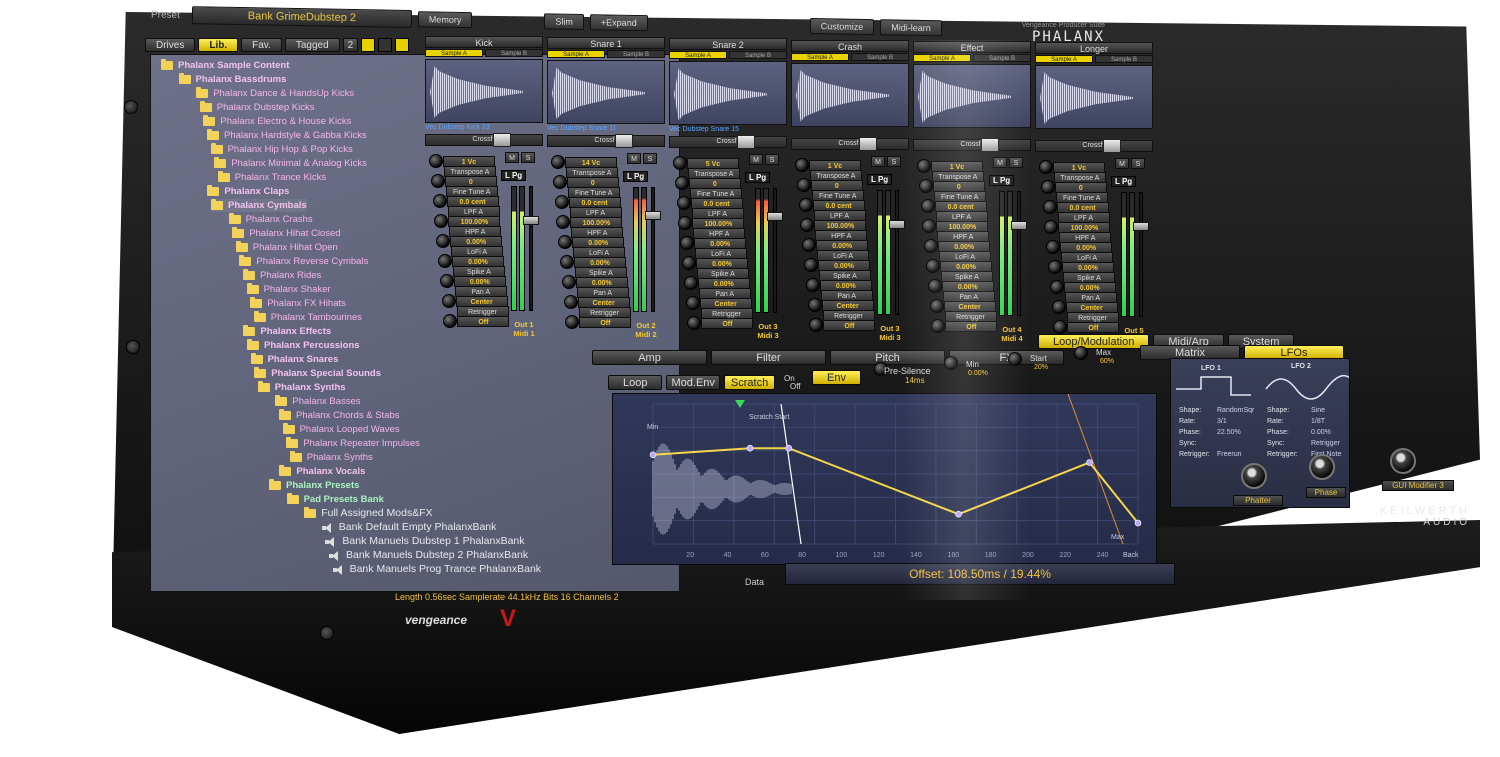 This screenshot has height=757, width=1500. Describe the element at coordinates (312, 45) in the screenshot. I see `tab-tagged: Tagged` at that location.